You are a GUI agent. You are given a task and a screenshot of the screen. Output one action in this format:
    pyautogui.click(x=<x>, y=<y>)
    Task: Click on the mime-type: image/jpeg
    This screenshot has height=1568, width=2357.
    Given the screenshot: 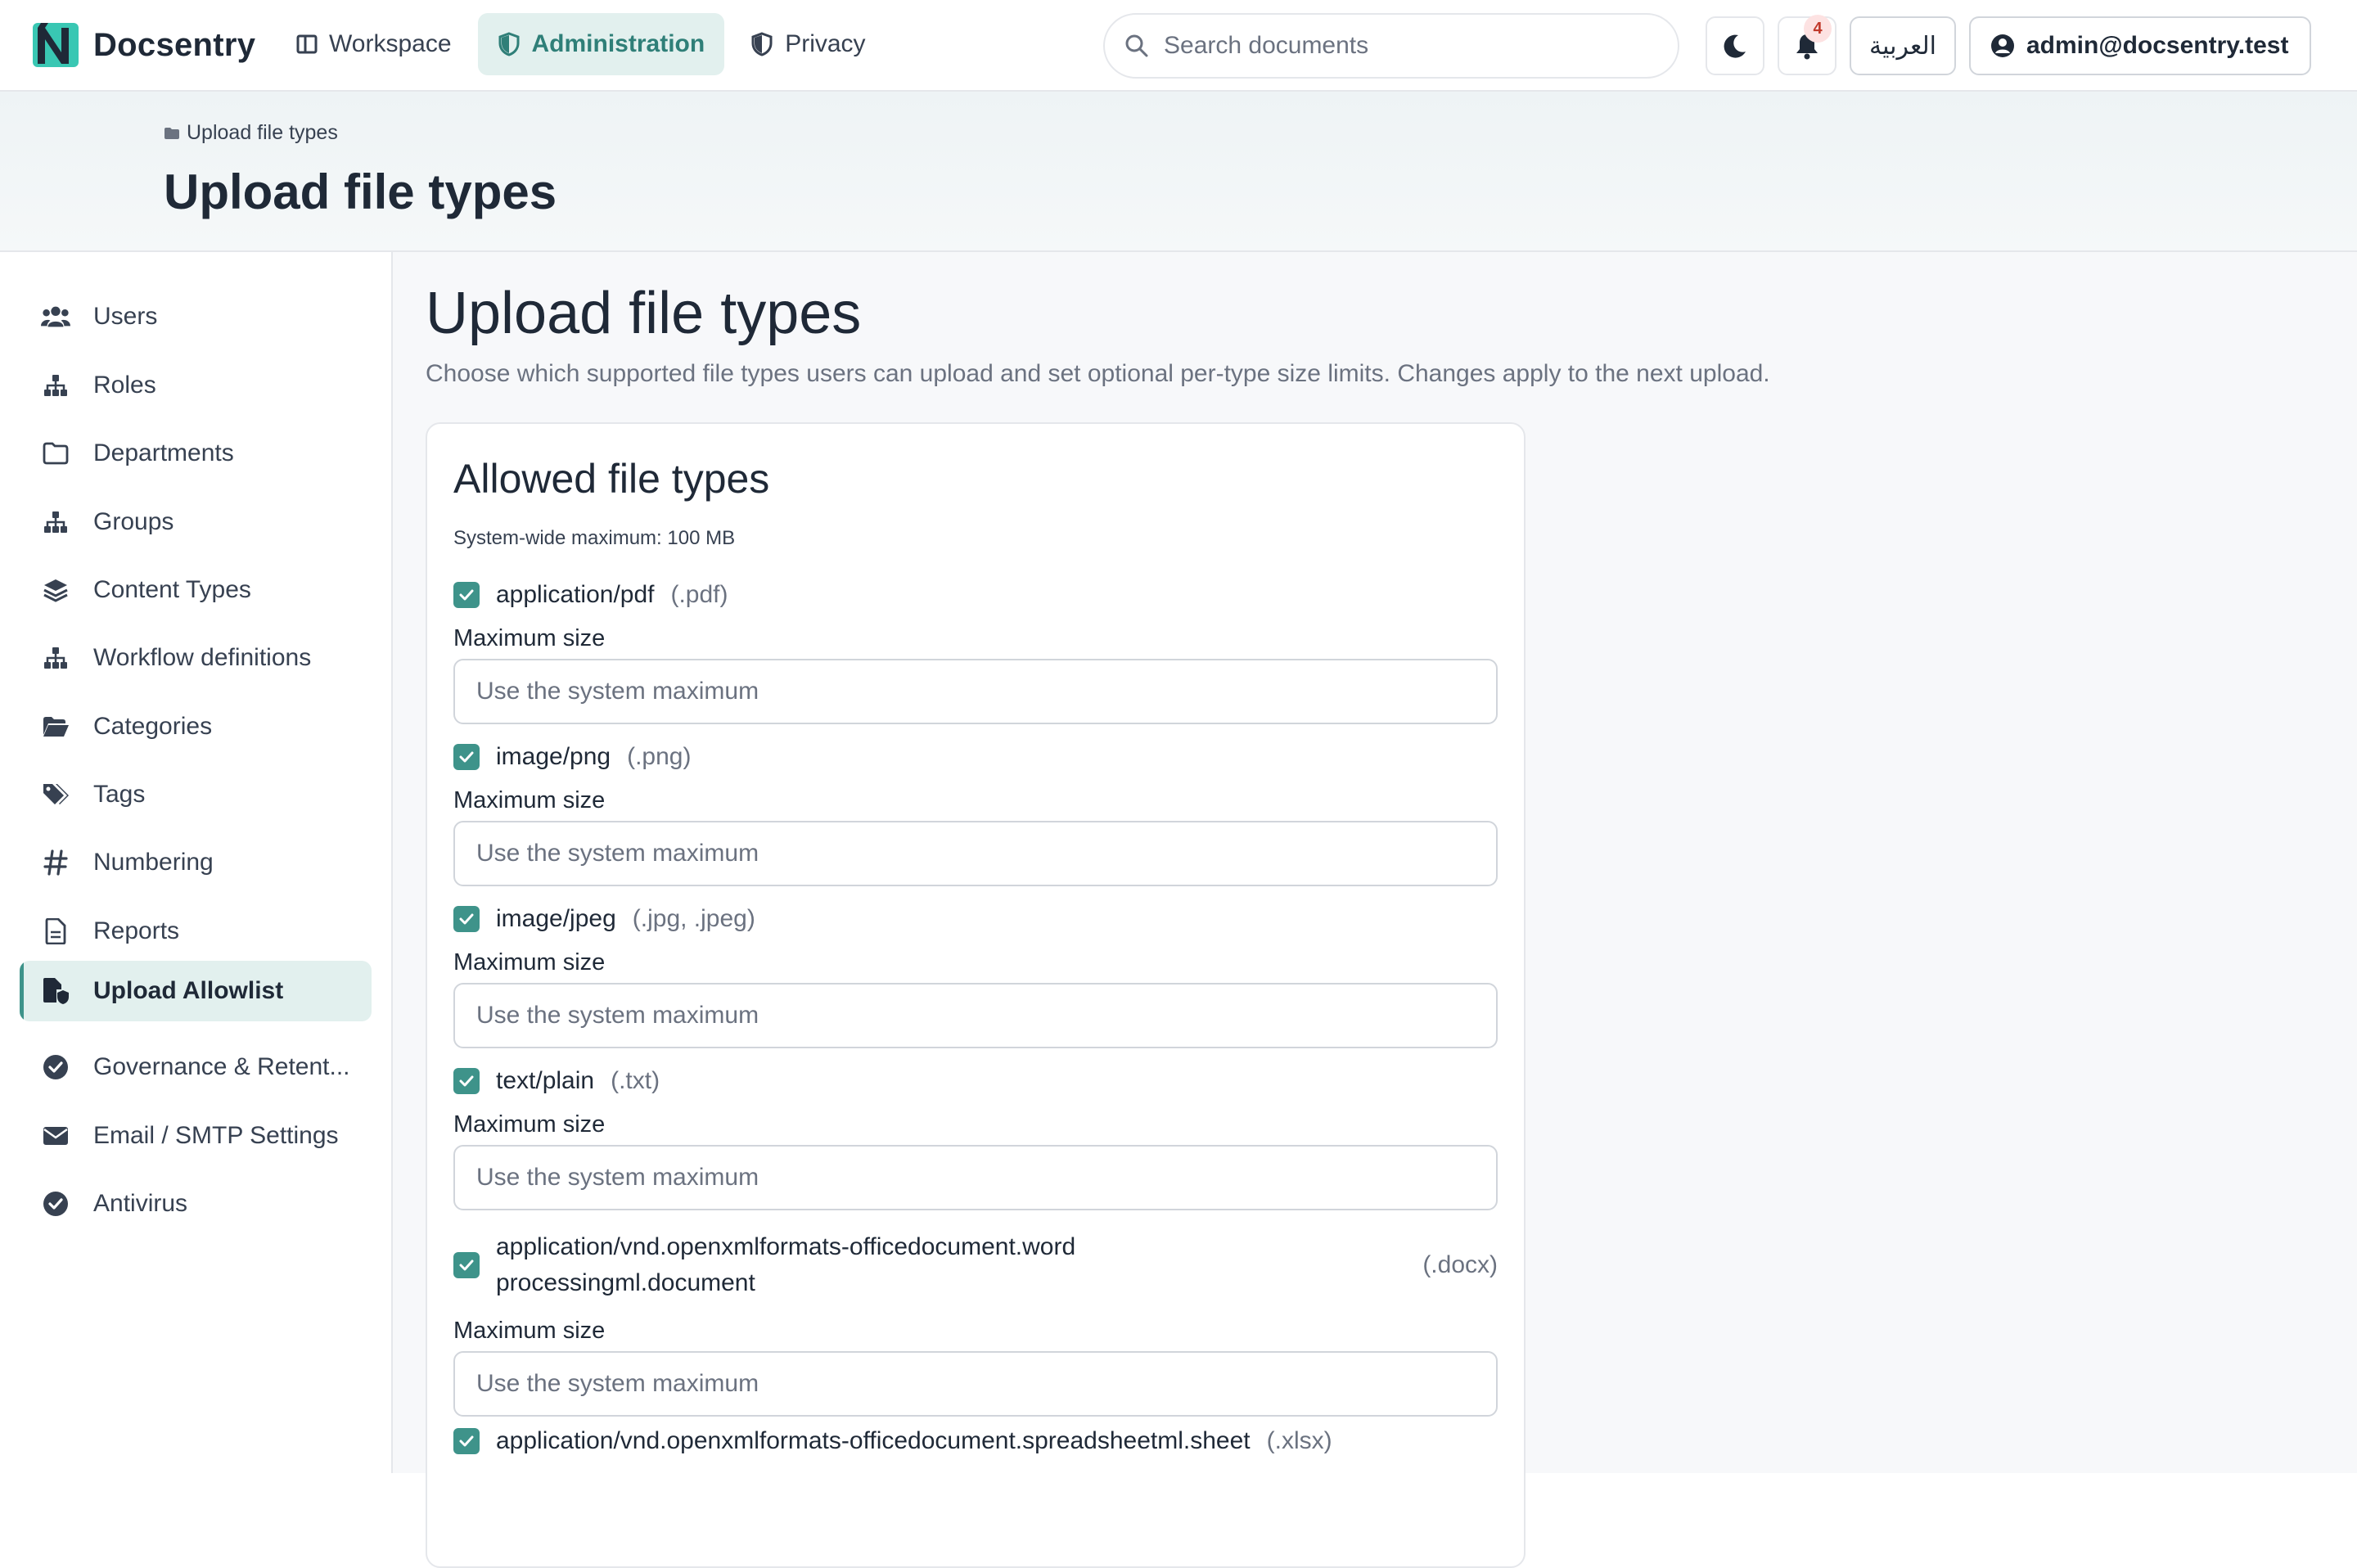 What is the action you would take?
    pyautogui.click(x=556, y=918)
    